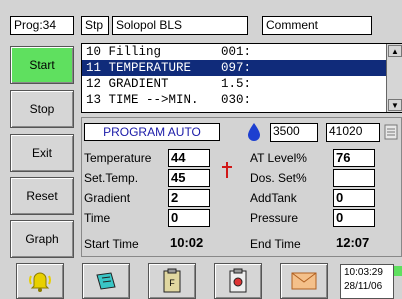  Describe the element at coordinates (354, 198) in the screenshot. I see `param-value-addtank: 0` at that location.